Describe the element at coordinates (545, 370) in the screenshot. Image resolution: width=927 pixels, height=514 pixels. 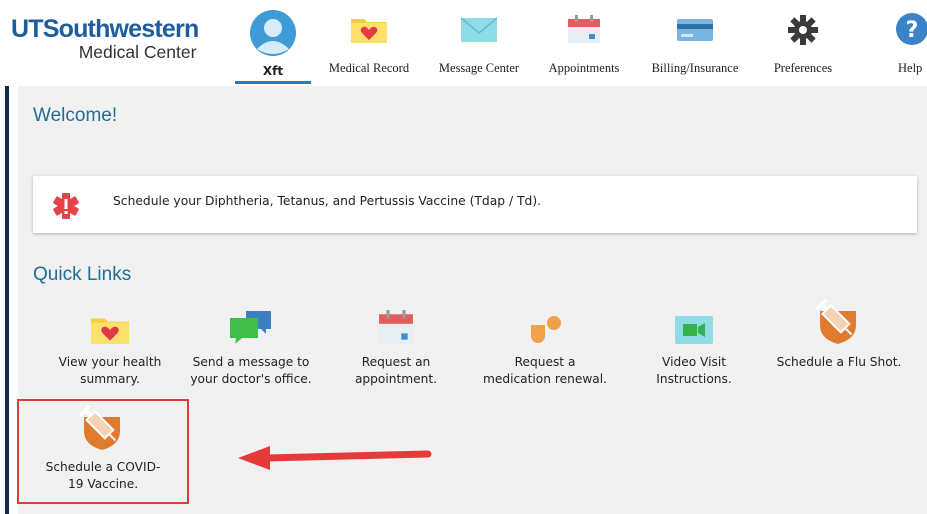
I see `quicklink-label: Request a medication renewal.` at that location.